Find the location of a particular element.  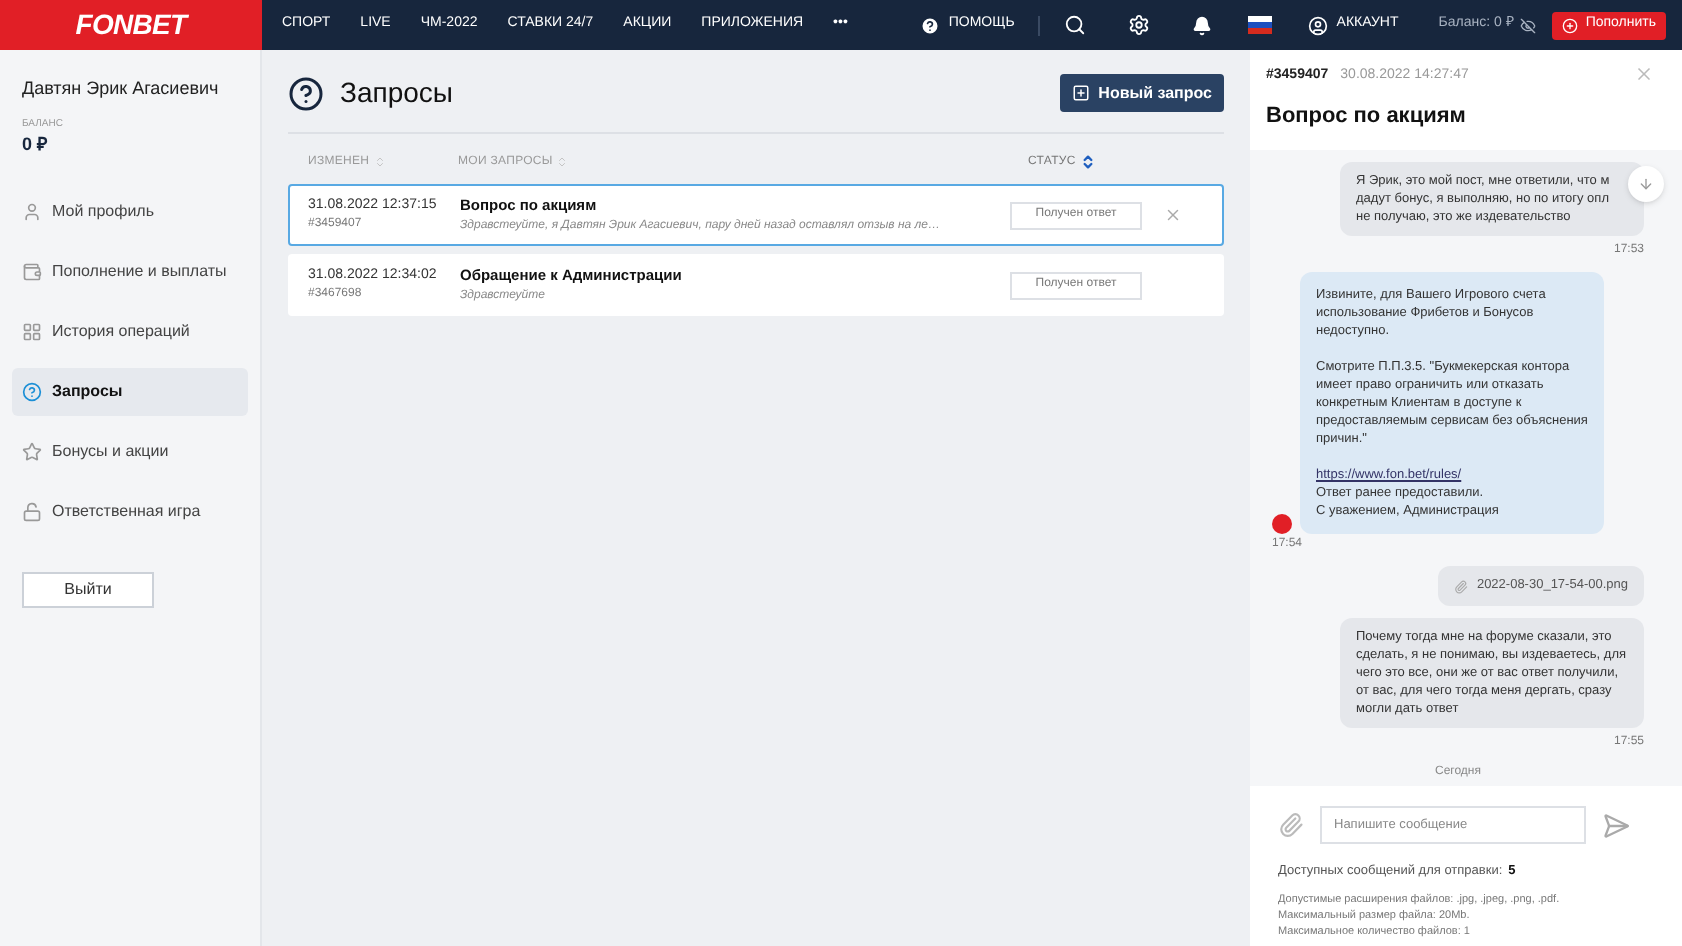

search-icon is located at coordinates (1075, 25).